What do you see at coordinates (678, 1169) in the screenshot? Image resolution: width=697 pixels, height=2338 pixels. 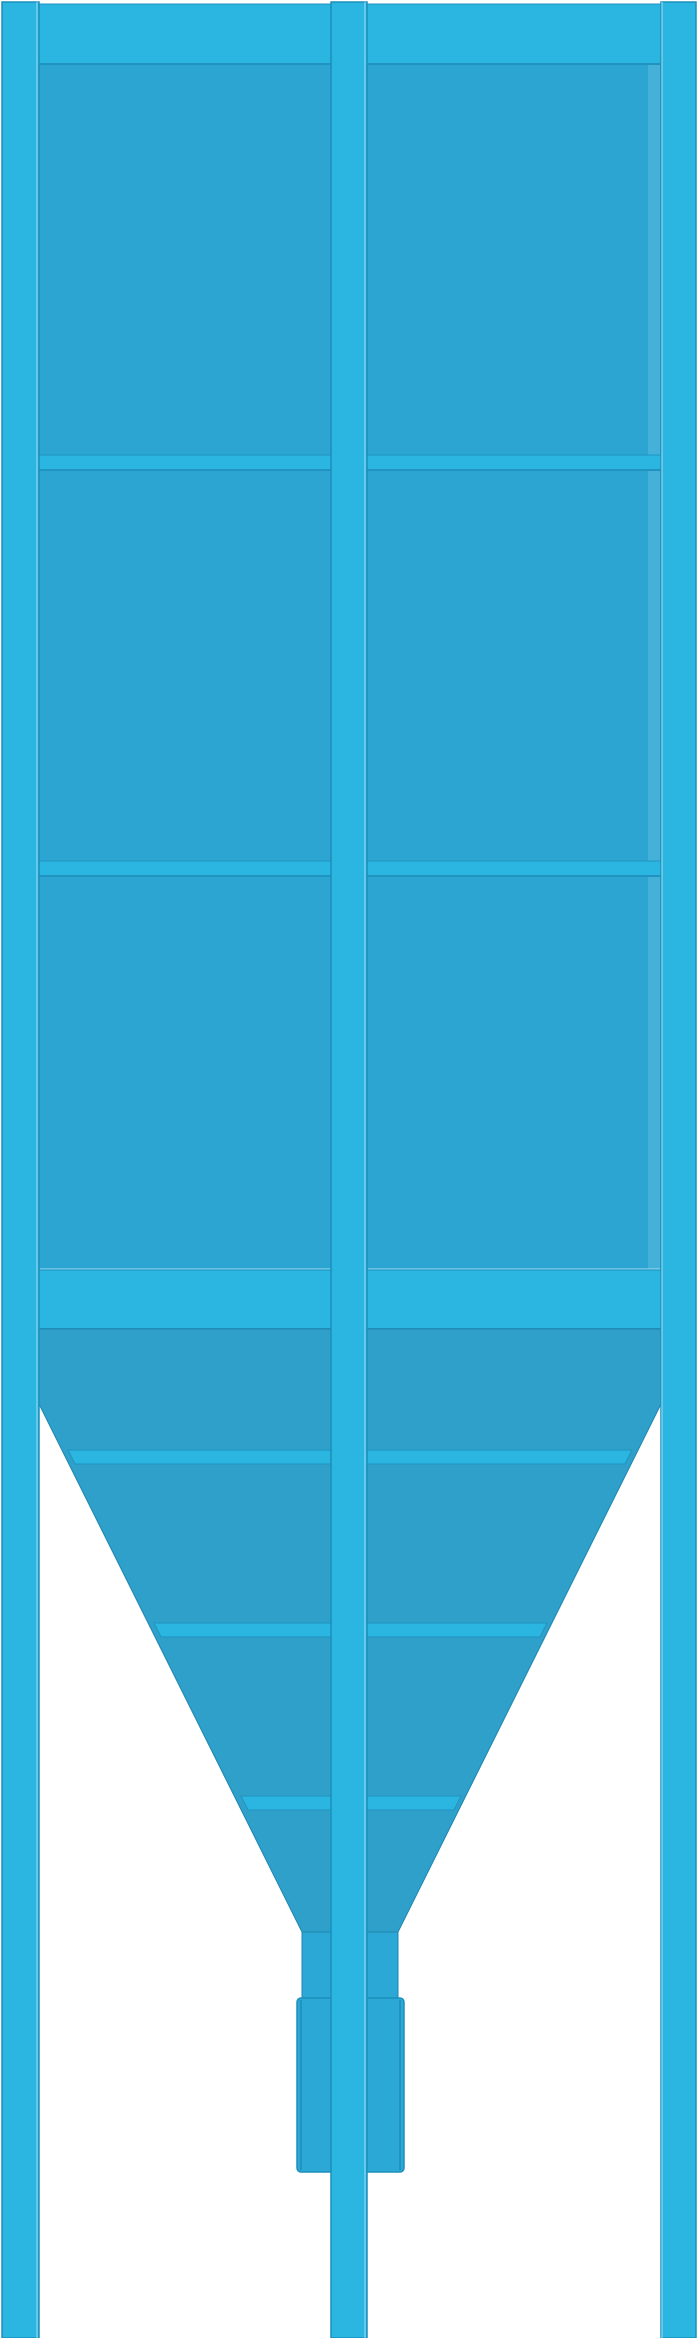 I see `right-leg` at bounding box center [678, 1169].